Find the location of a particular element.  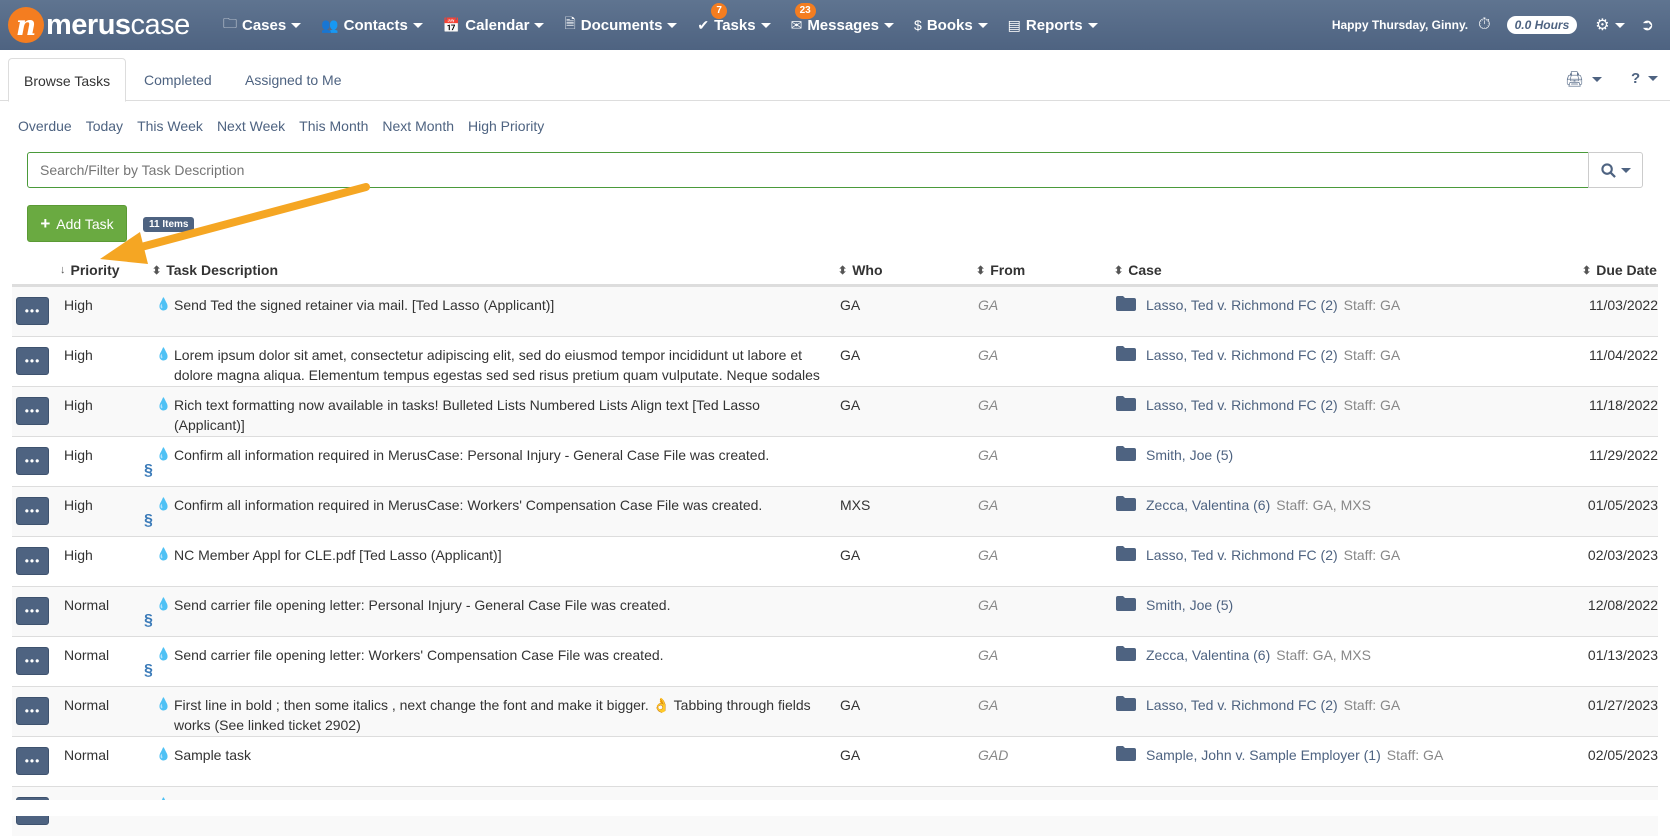

column-header-due-date: ⬍ Due Date is located at coordinates (1619, 270).